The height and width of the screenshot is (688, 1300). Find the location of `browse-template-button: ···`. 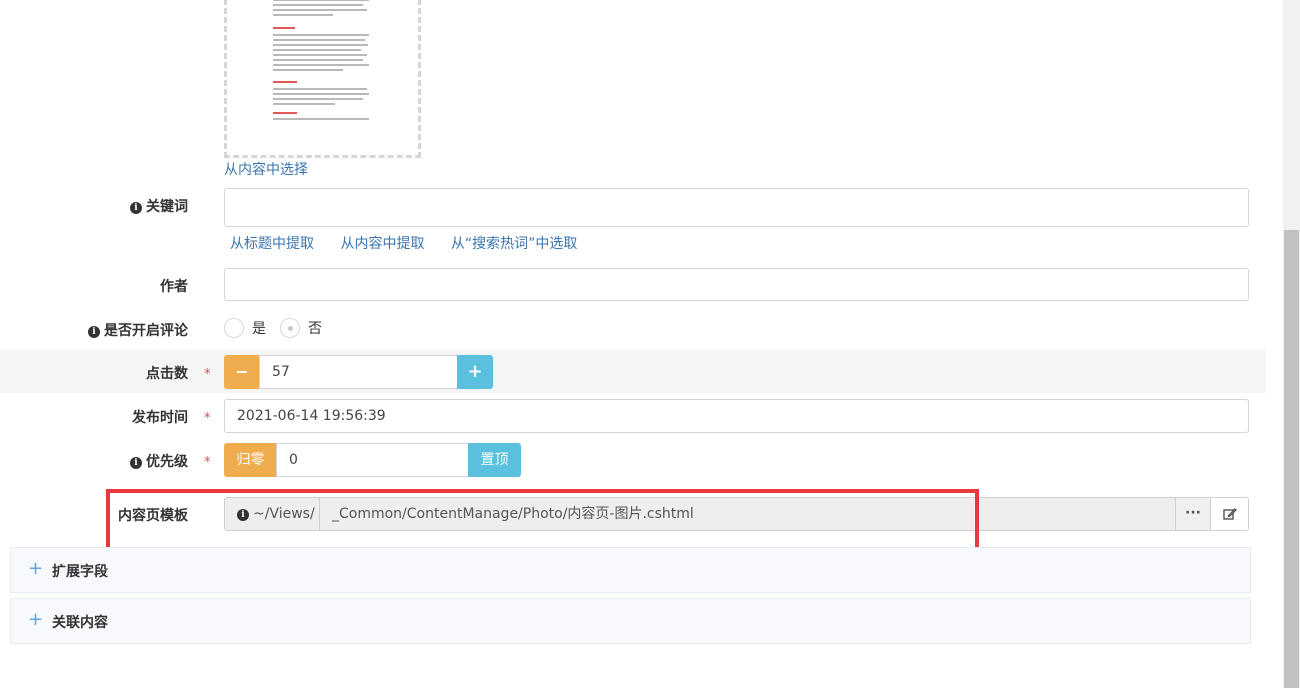

browse-template-button: ··· is located at coordinates (1193, 514).